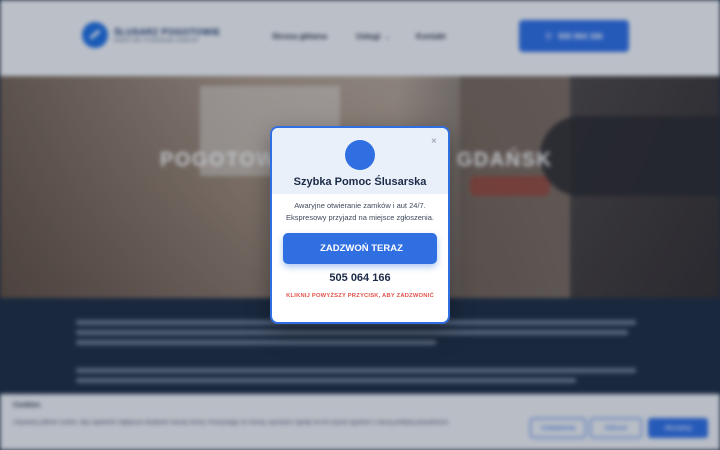  I want to click on close-icon: ×, so click(434, 142).